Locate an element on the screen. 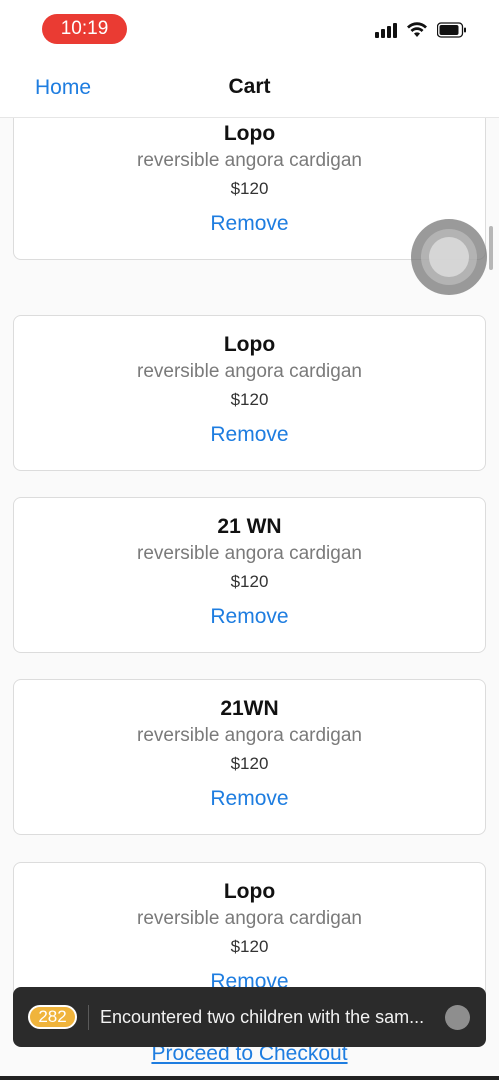 This screenshot has height=1080, width=499. item-brand: 21 WN is located at coordinates (249, 526).